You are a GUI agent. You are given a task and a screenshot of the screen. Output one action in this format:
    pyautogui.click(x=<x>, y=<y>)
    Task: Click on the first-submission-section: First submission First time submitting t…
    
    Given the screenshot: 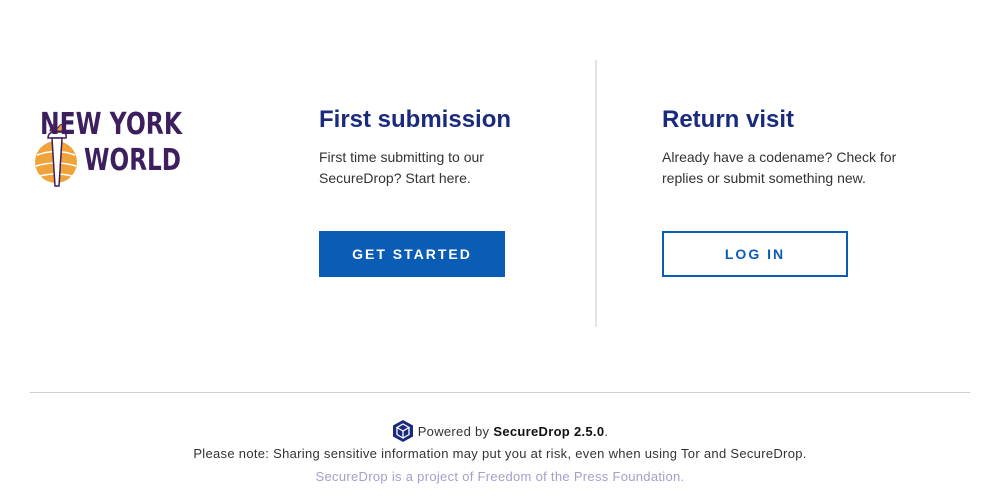 What is the action you would take?
    pyautogui.click(x=434, y=147)
    